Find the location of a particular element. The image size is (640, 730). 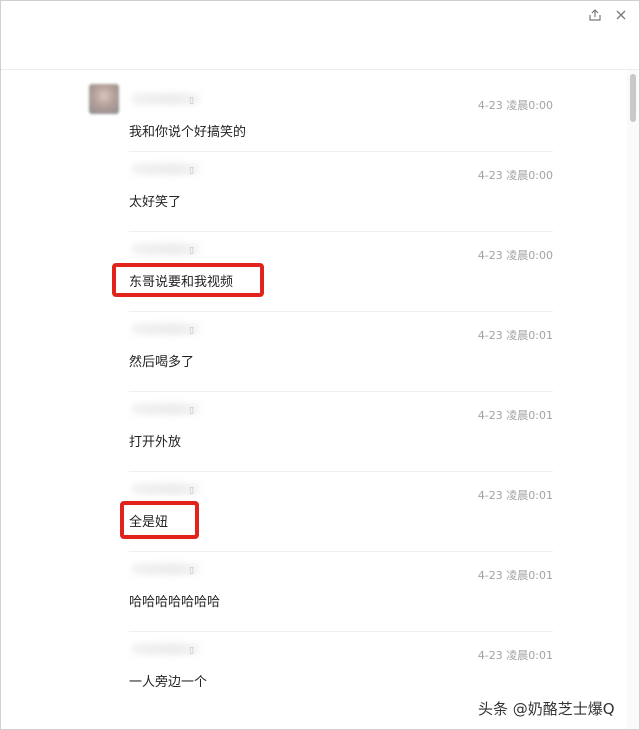

message-text: 我和你说个好搞笑的 is located at coordinates (188, 132).